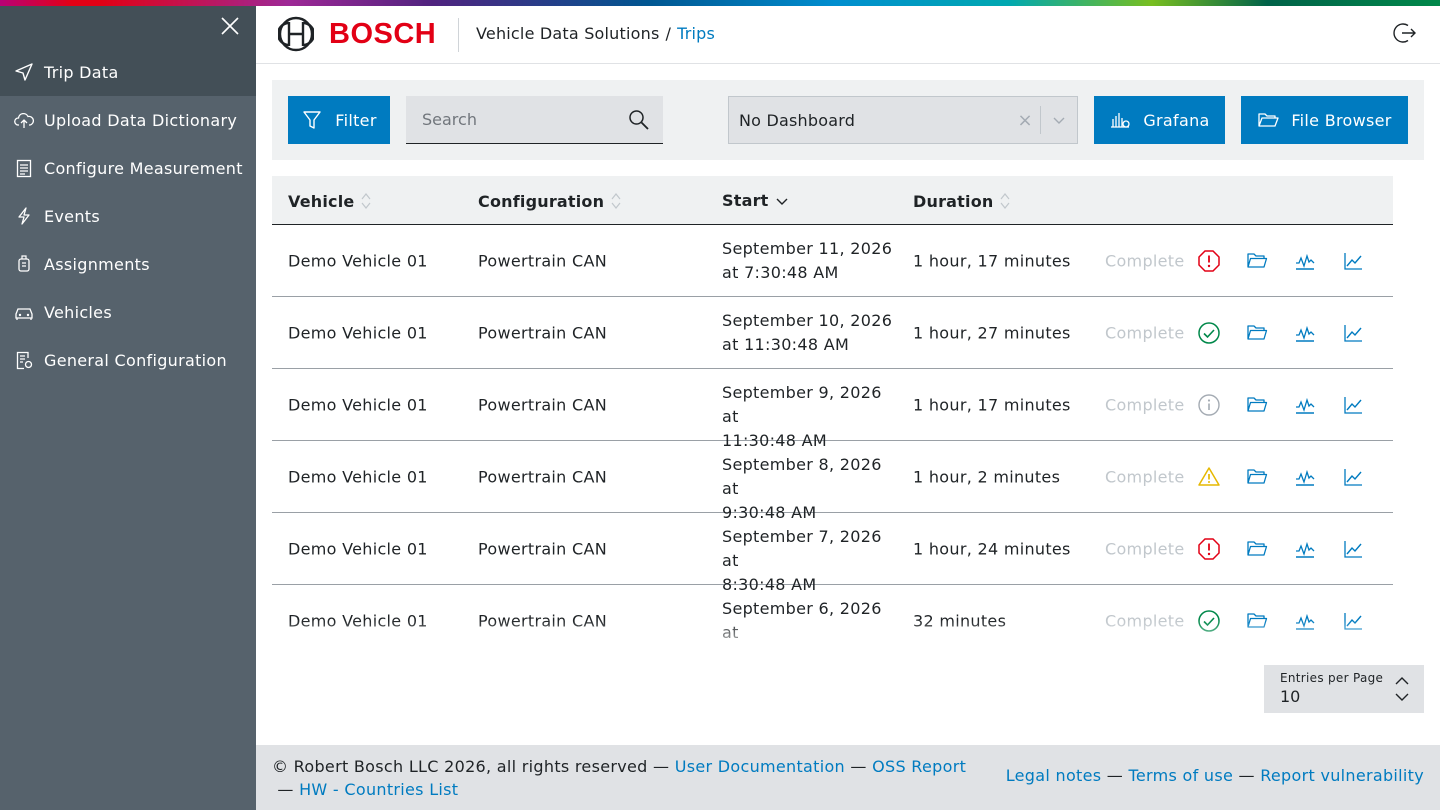 The width and height of the screenshot is (1440, 810). What do you see at coordinates (1209, 261) in the screenshot?
I see `error-status-icon` at bounding box center [1209, 261].